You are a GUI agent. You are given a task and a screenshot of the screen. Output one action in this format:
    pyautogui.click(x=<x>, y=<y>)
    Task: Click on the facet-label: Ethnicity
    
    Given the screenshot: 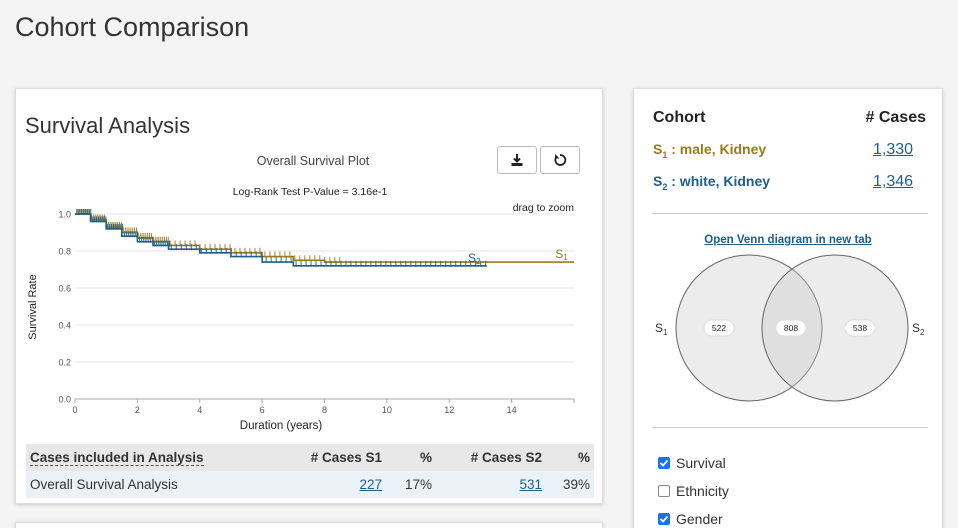 What is the action you would take?
    pyautogui.click(x=702, y=491)
    